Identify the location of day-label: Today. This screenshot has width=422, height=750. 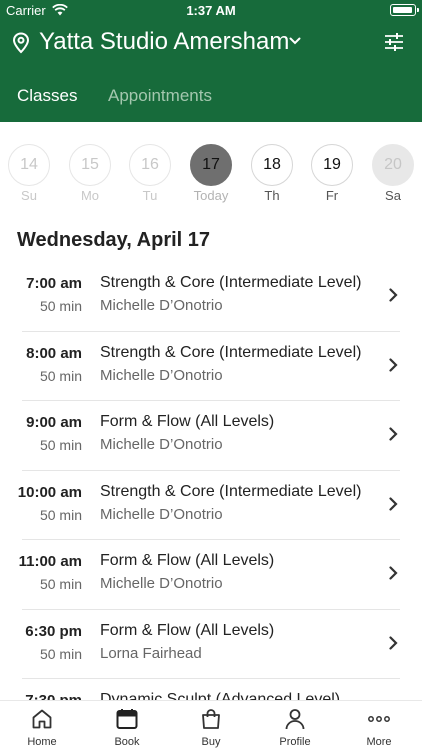
(211, 195).